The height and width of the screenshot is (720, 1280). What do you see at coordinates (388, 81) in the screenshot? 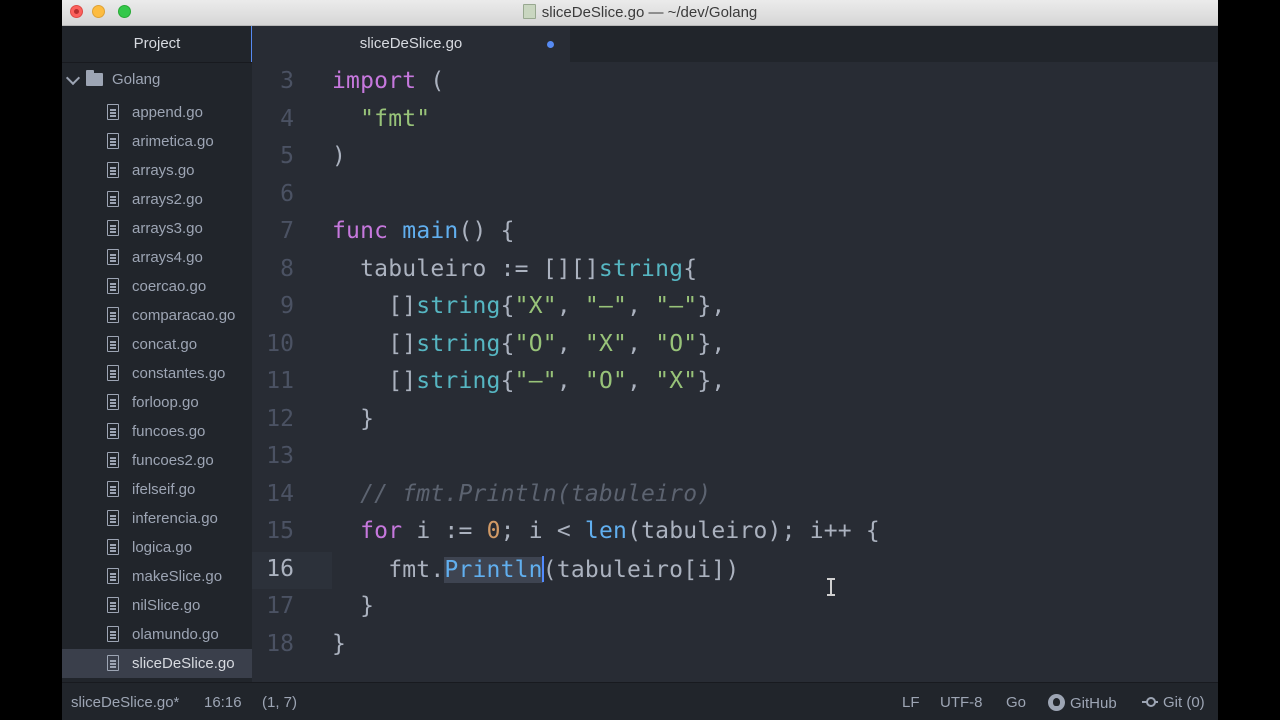
I see `code-line: import (` at bounding box center [388, 81].